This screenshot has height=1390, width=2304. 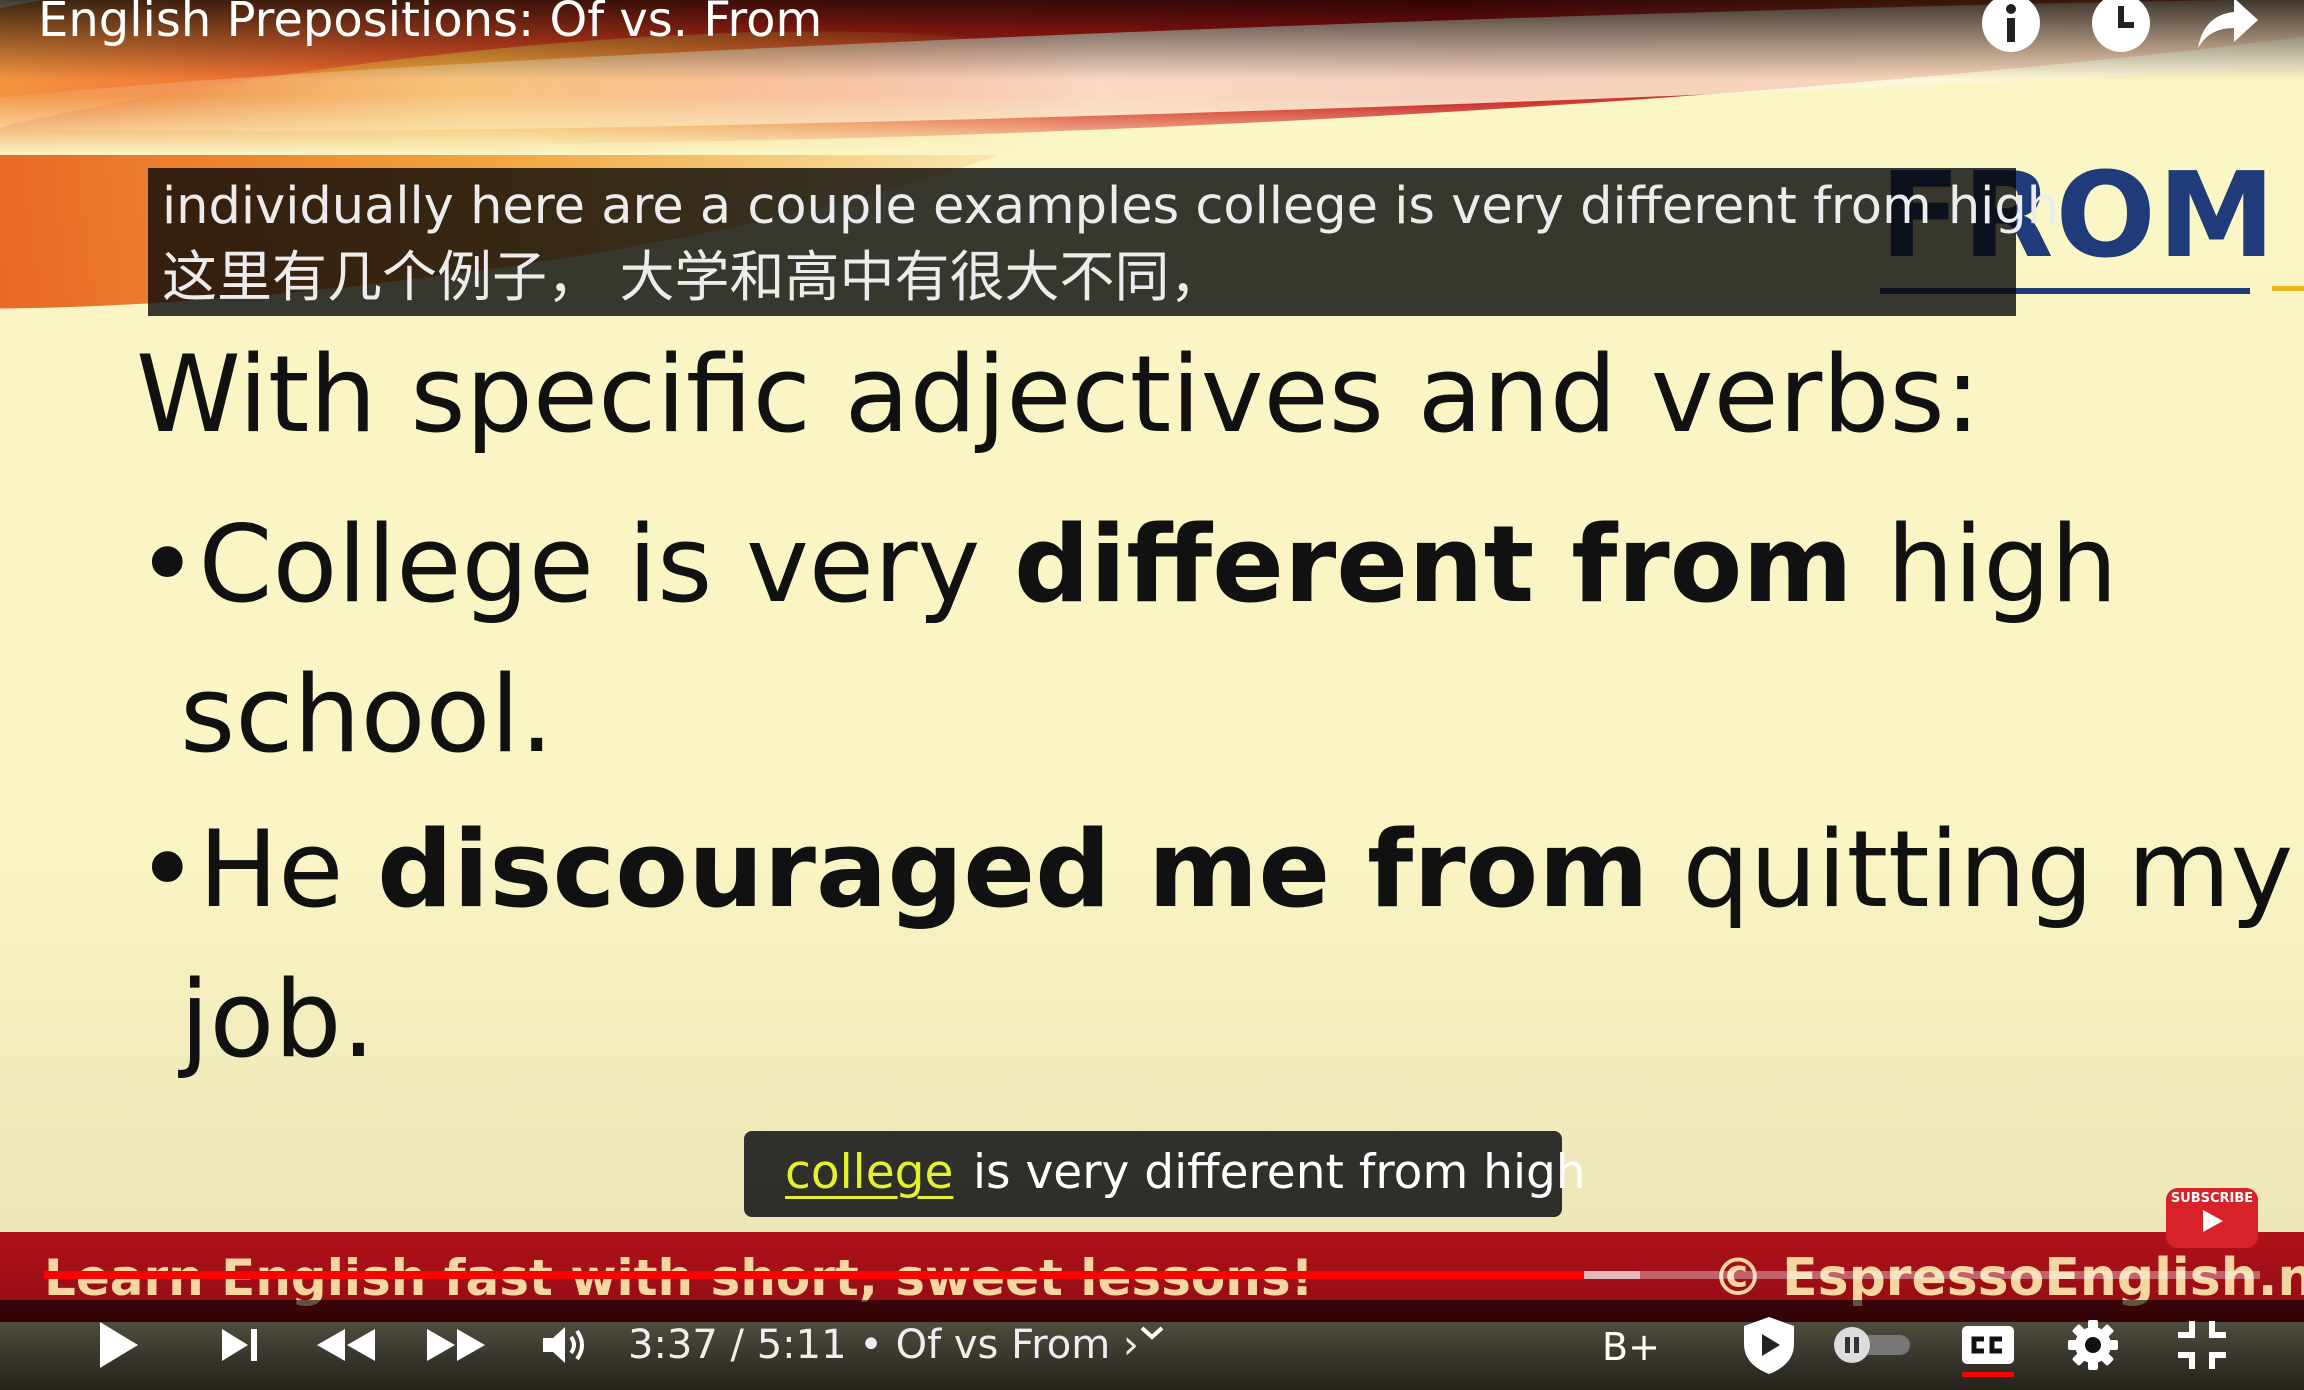 I want to click on watch-later-clock-icon, so click(x=2121, y=27).